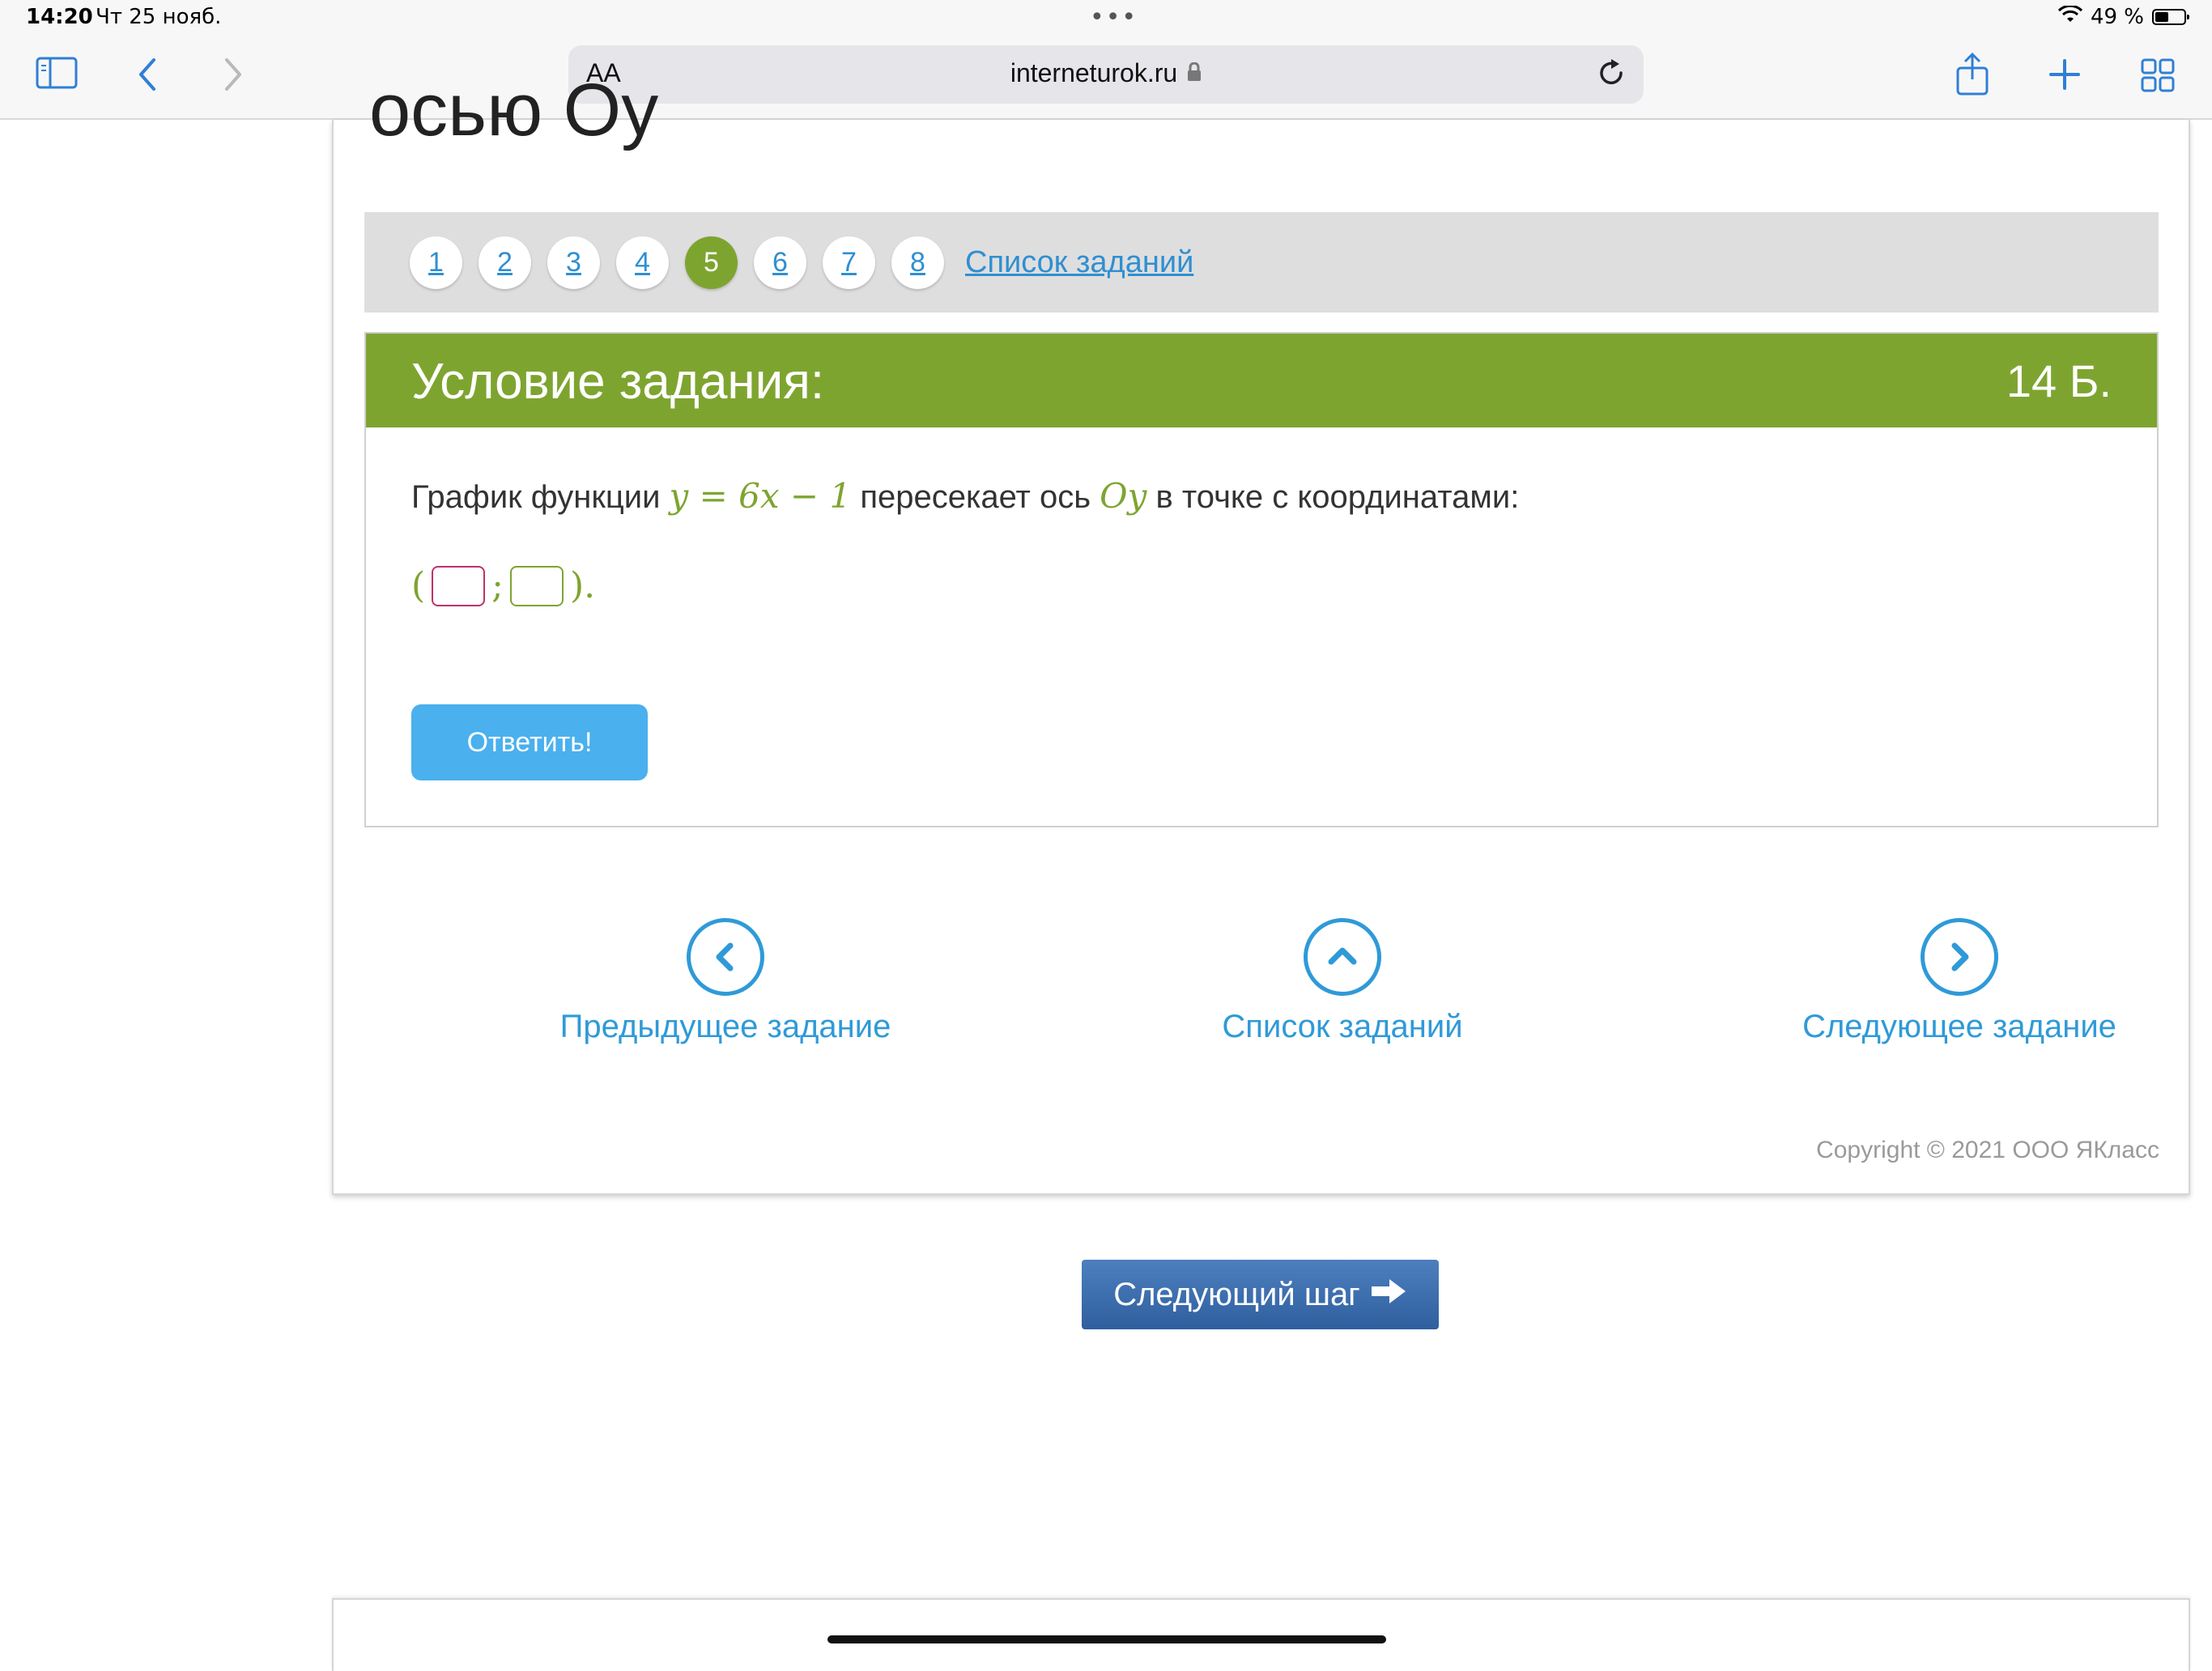  Describe the element at coordinates (1988, 1150) in the screenshot. I see `copyright: Copyright © 2021 ООО ЯКласс` at that location.